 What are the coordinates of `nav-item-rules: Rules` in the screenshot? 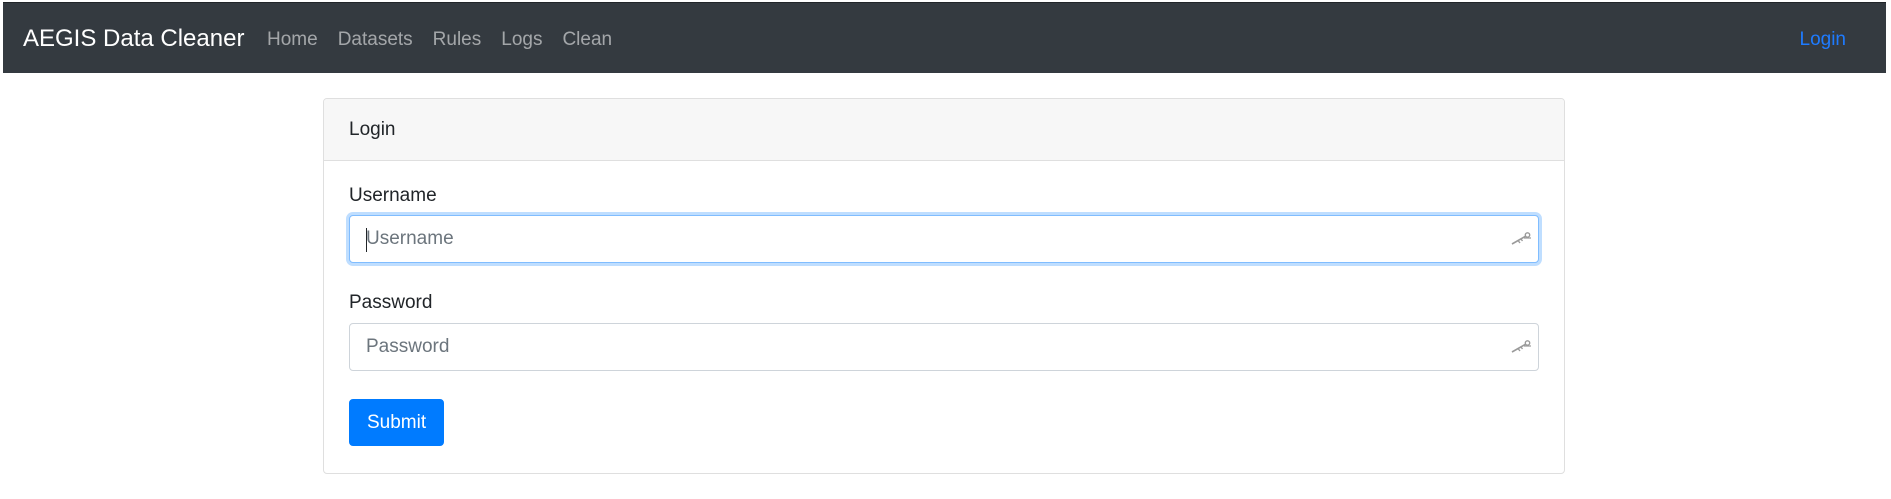 It's located at (457, 40).